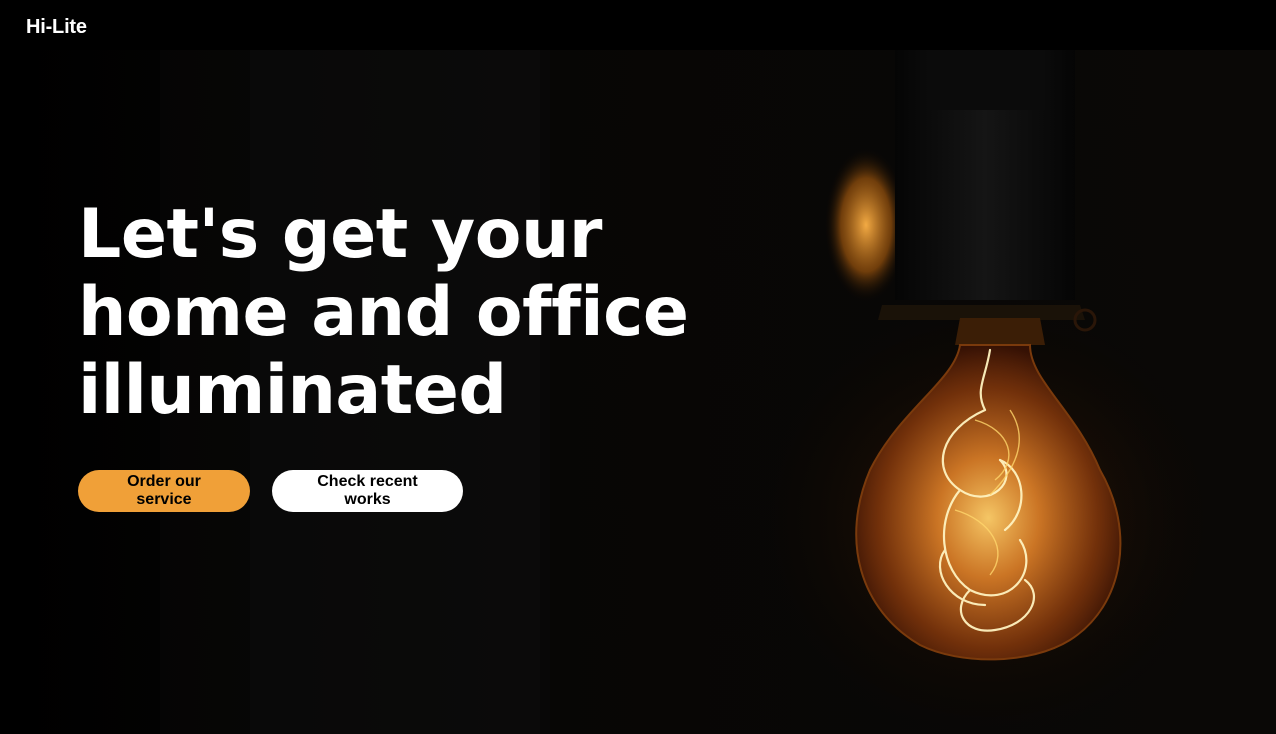 This screenshot has height=734, width=1276. Describe the element at coordinates (367, 491) in the screenshot. I see `recent-works-button: Check recent works` at that location.